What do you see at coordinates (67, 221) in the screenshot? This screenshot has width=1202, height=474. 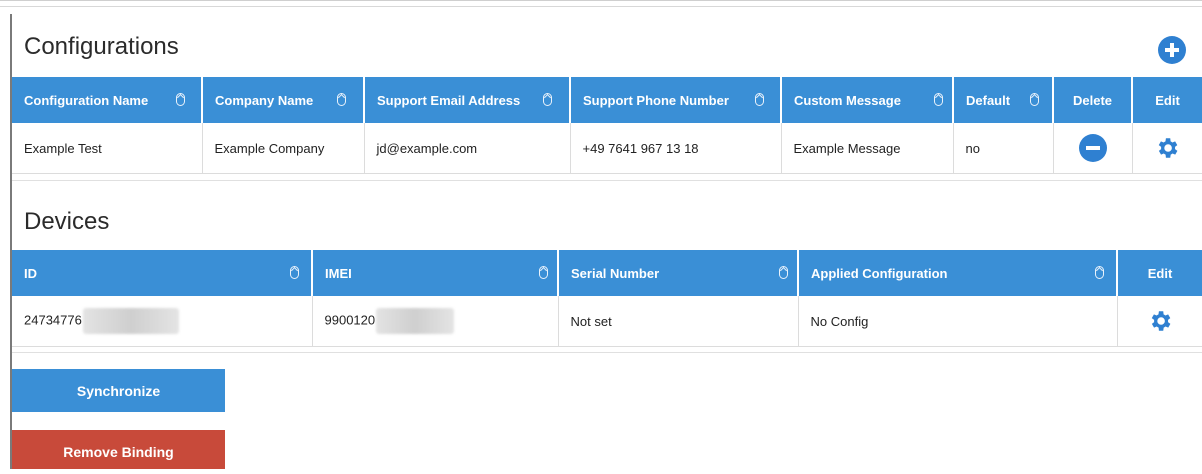 I see `devices-title: Devices` at bounding box center [67, 221].